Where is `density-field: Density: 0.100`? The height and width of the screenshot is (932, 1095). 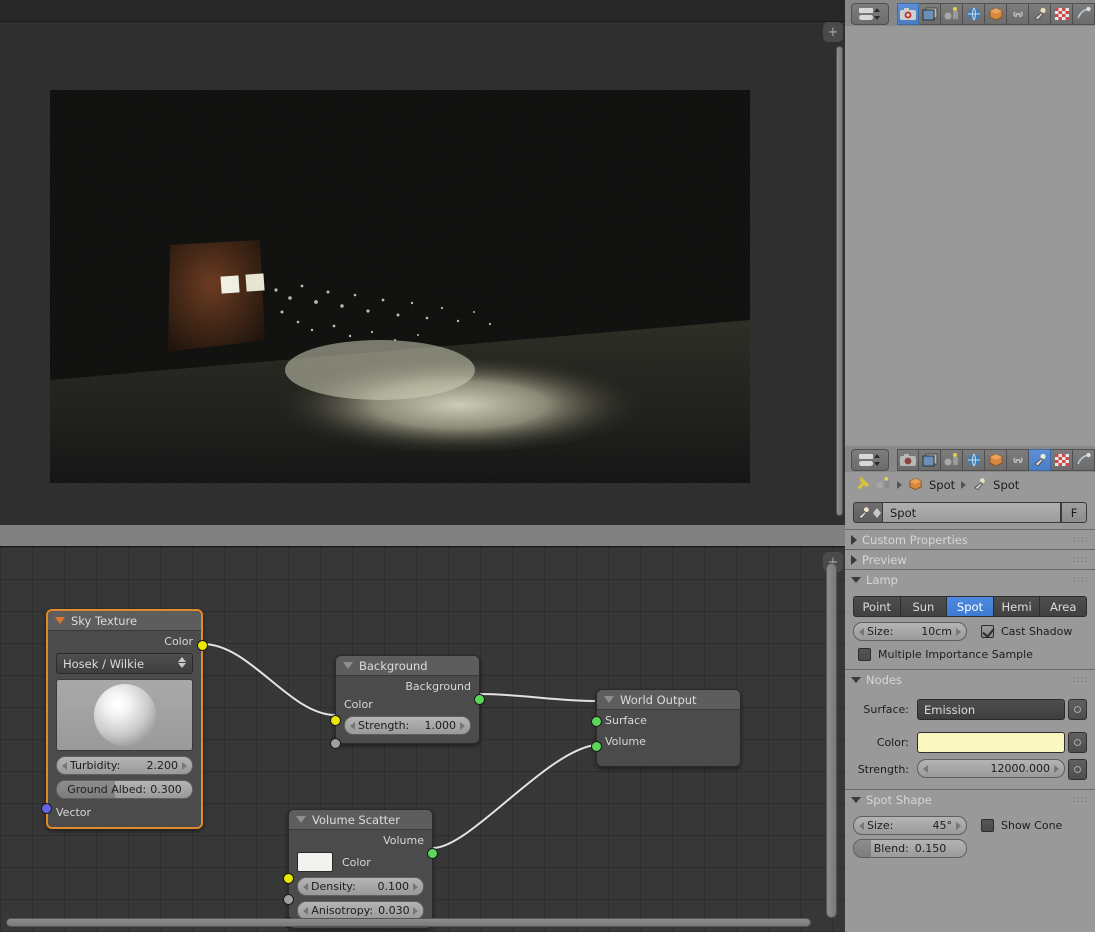 density-field: Density: 0.100 is located at coordinates (360, 886).